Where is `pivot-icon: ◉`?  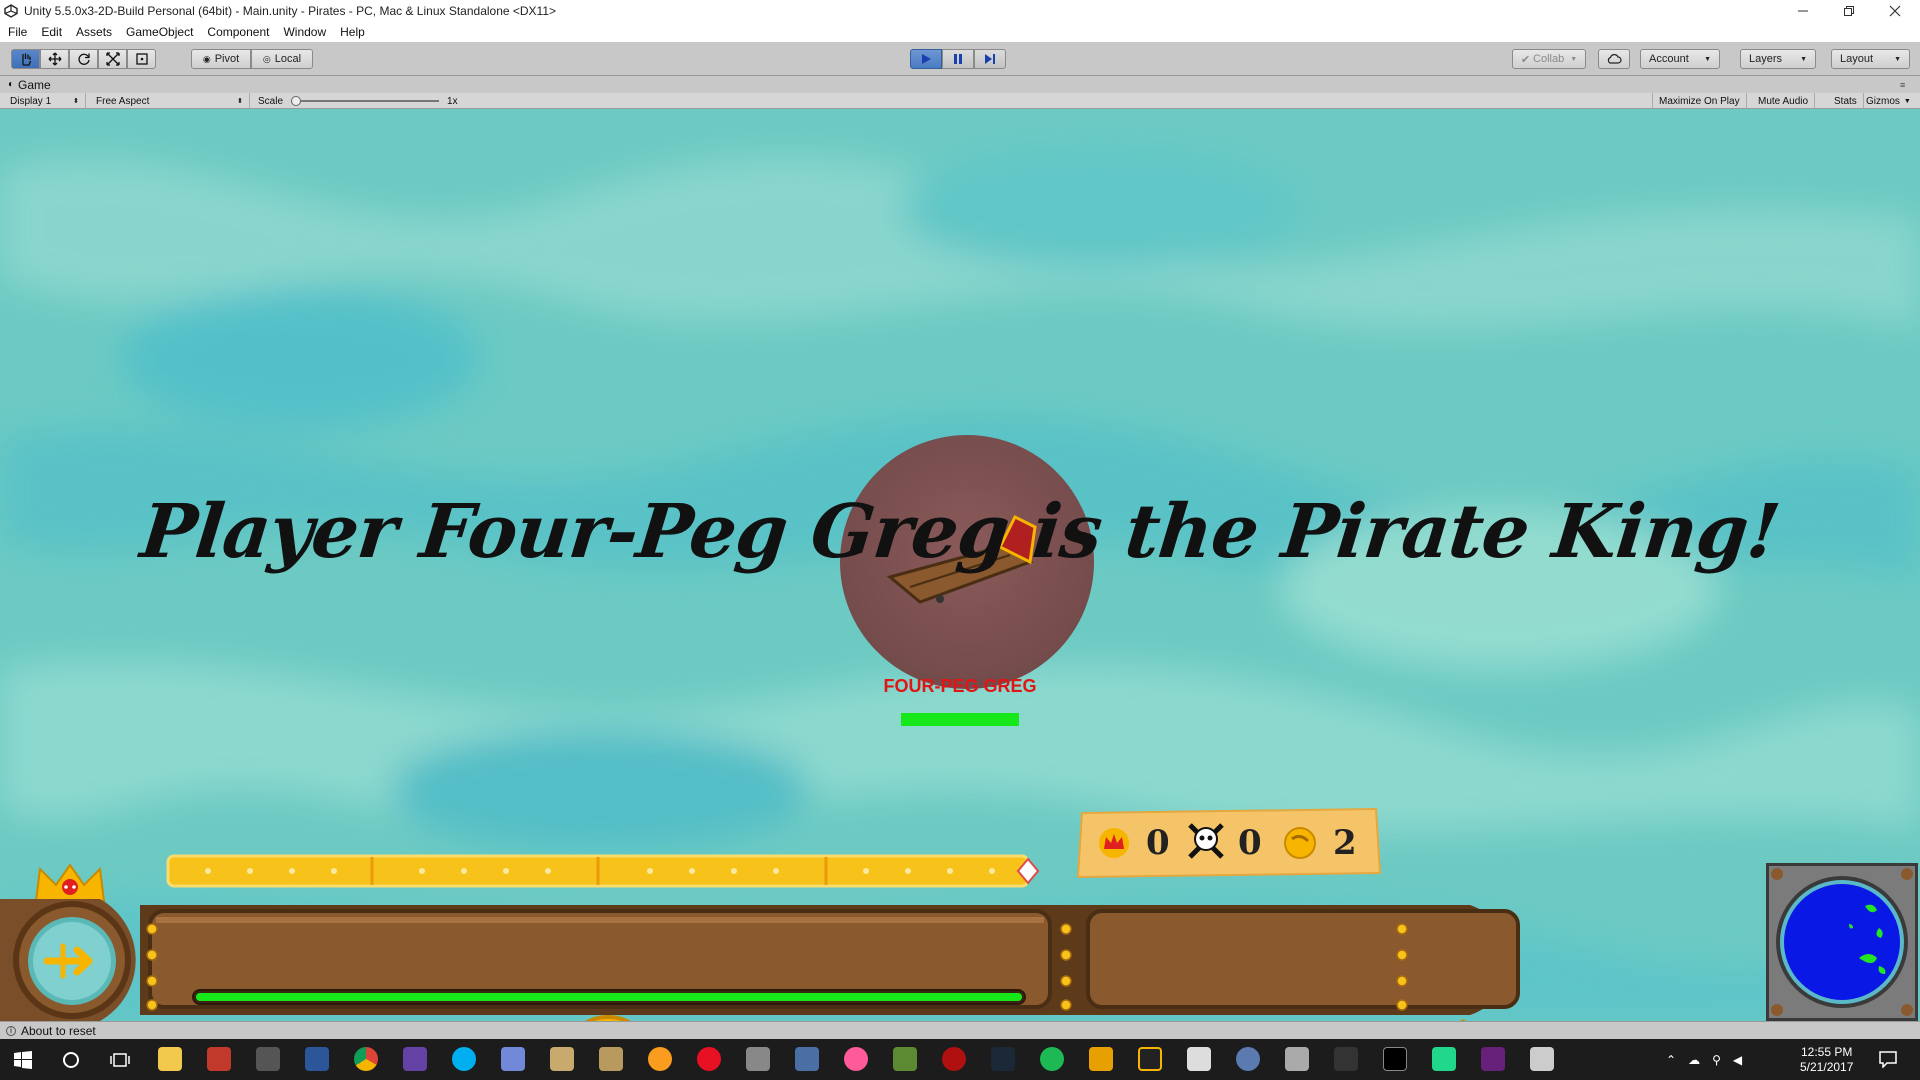 pivot-icon: ◉ is located at coordinates (206, 58).